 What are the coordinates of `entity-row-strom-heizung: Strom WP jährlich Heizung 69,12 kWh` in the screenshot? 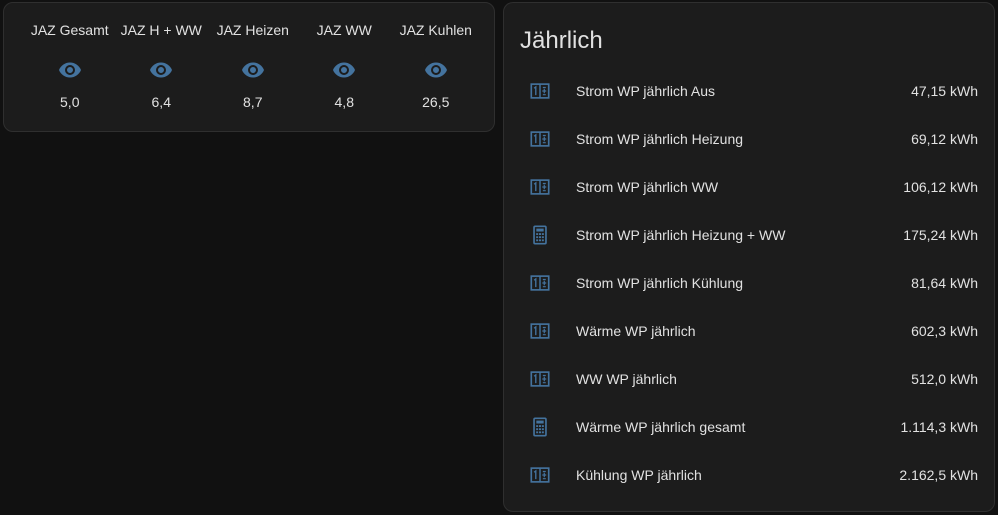 It's located at (749, 139).